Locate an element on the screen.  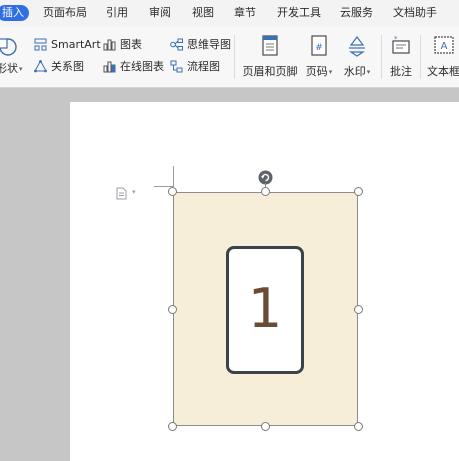
textbox-icon: A is located at coordinates (444, 45).